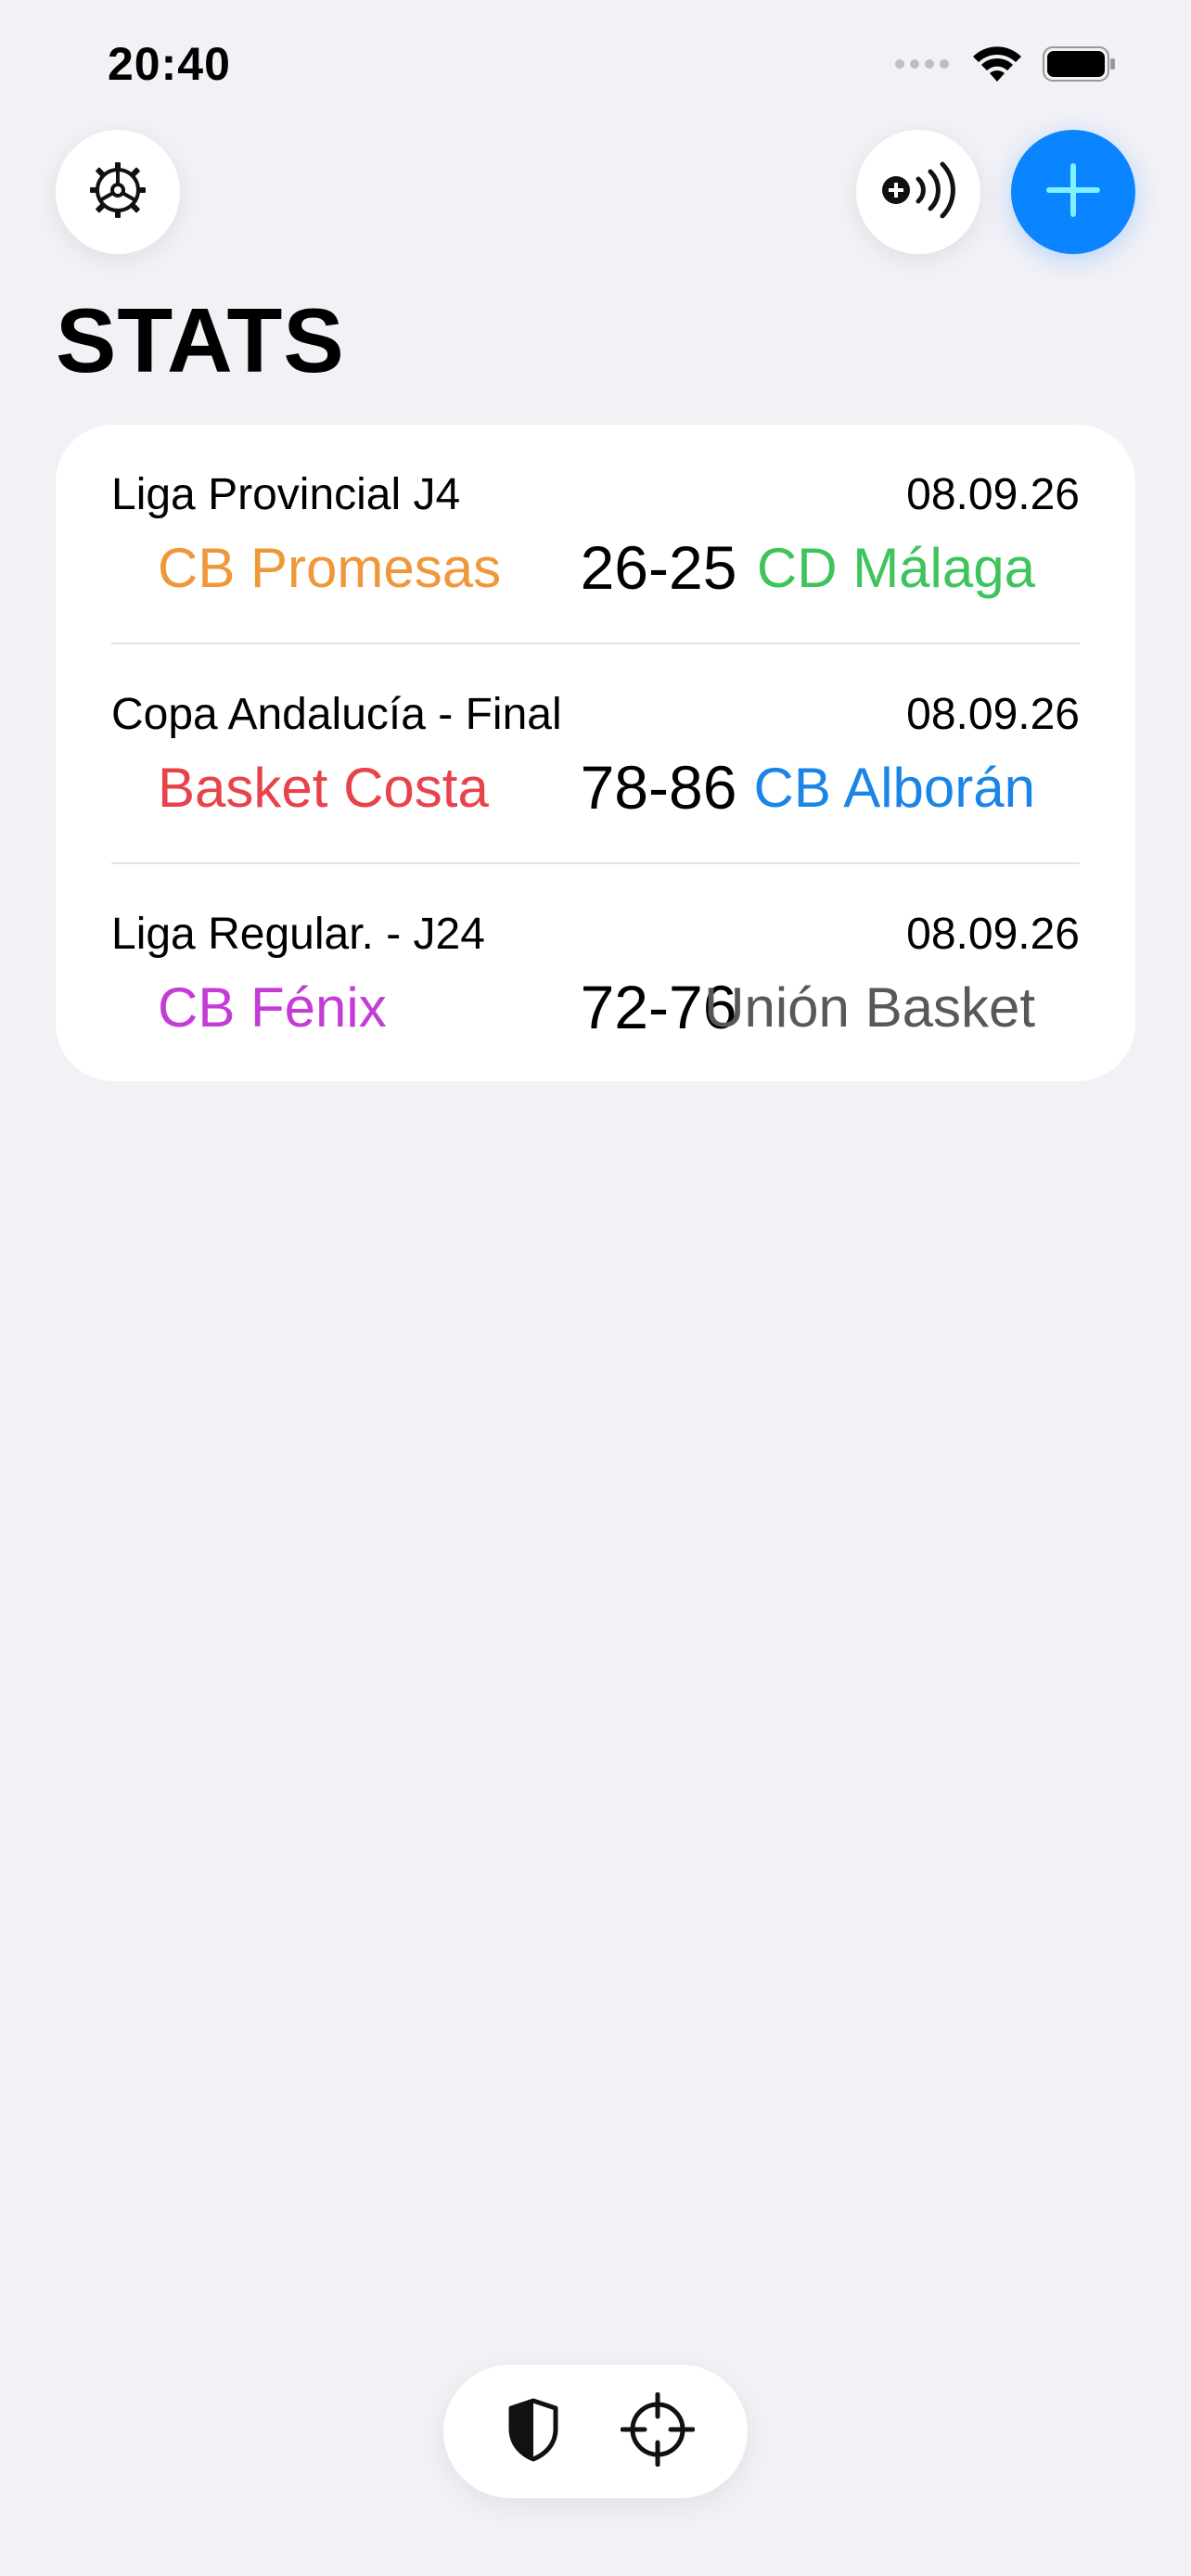 The image size is (1191, 2576). Describe the element at coordinates (336, 715) in the screenshot. I see `match-name: Copa Andalucía - Final` at that location.